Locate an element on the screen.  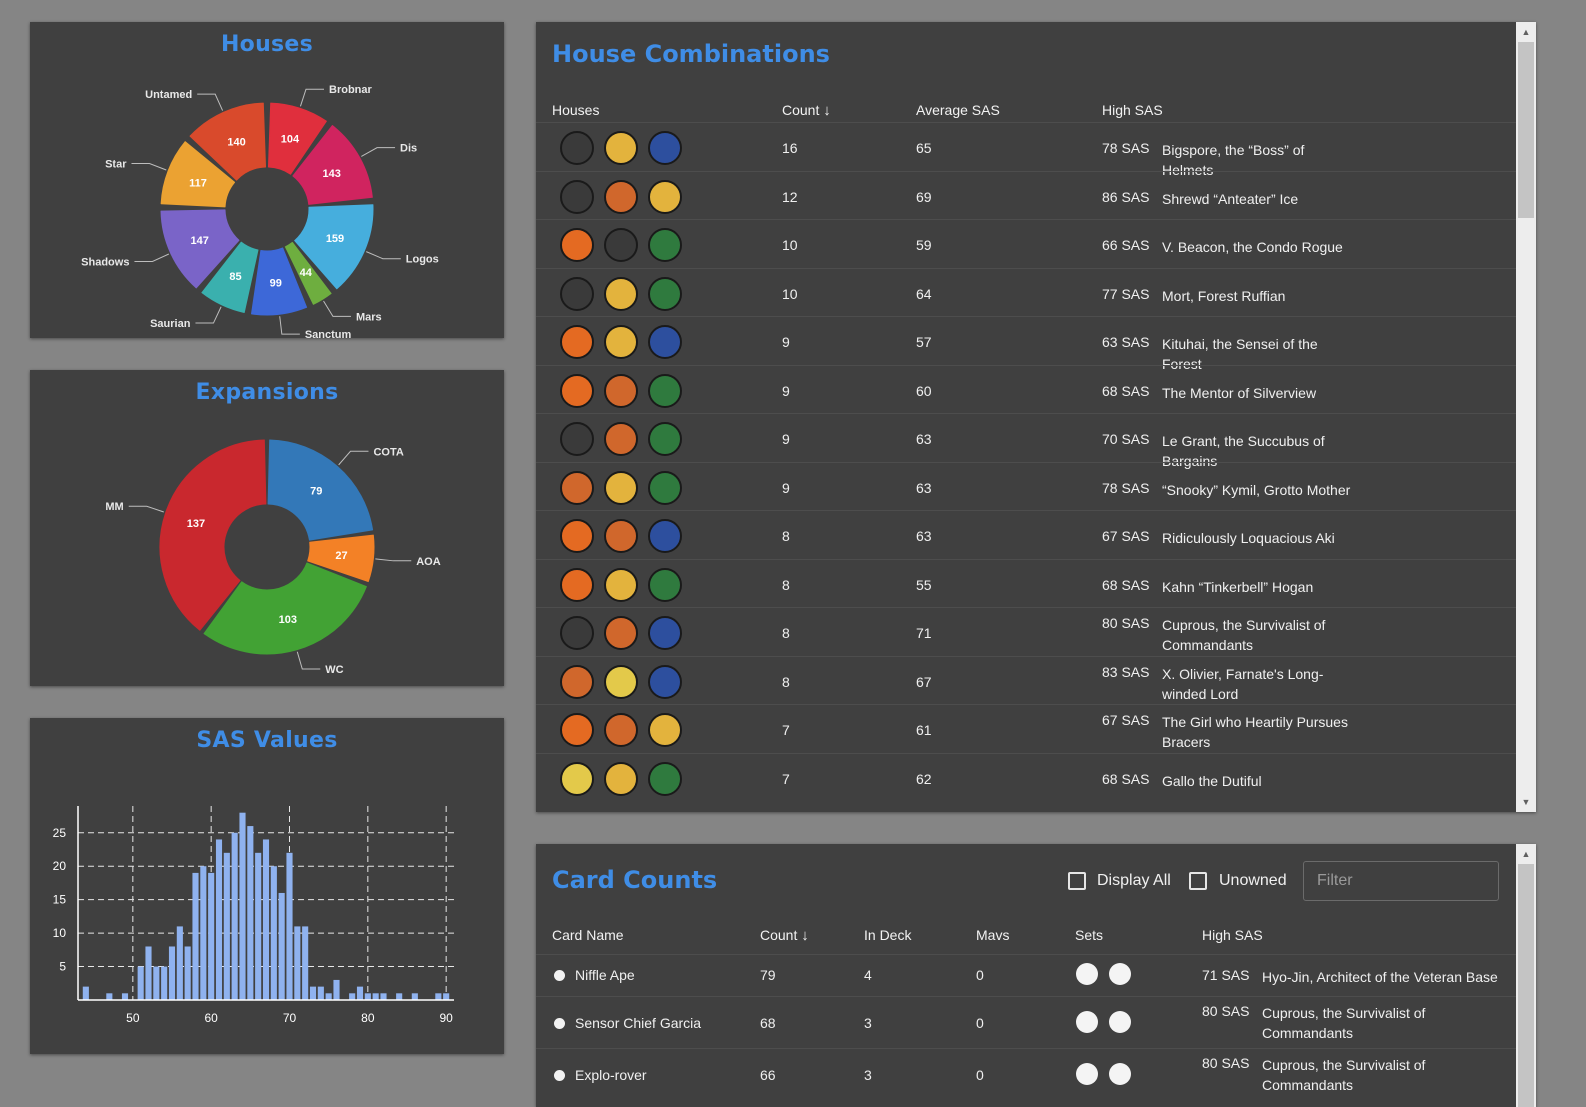
col-card-count: Count ↓ is located at coordinates (784, 935).